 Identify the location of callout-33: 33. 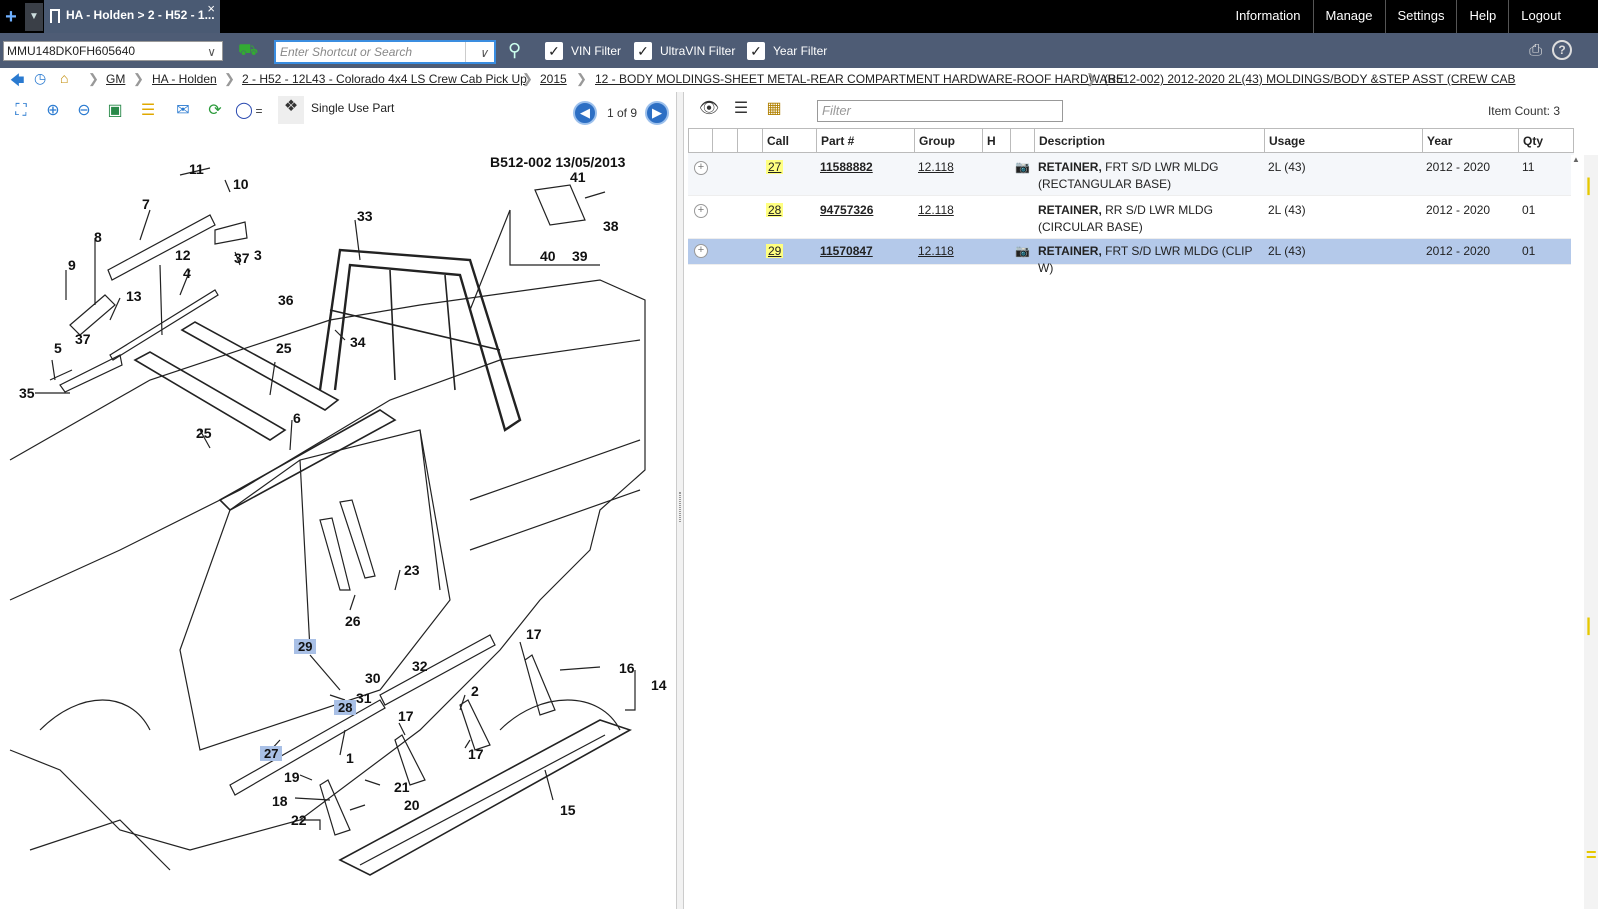
(365, 216).